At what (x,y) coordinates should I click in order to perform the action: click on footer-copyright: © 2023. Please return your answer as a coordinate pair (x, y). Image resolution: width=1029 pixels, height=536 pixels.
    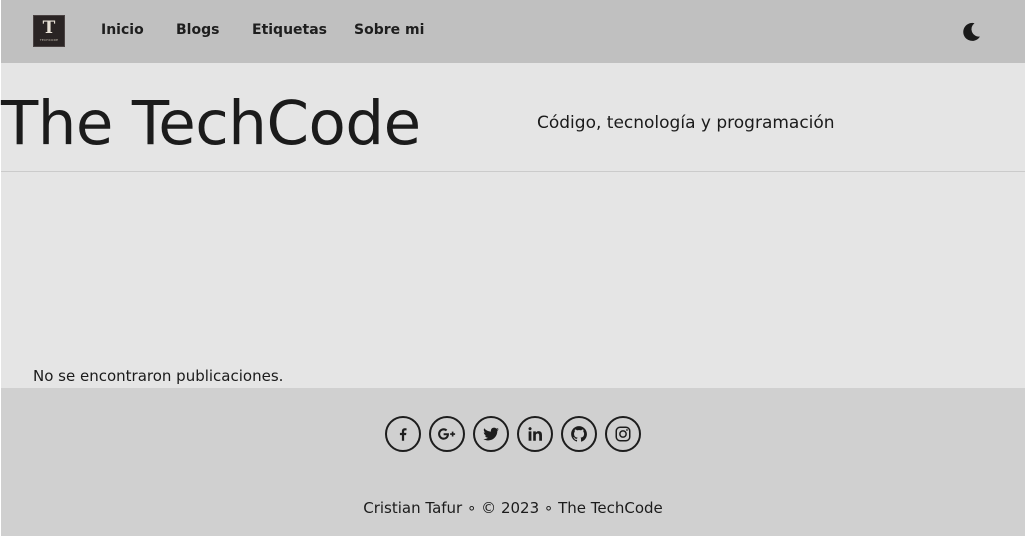
    Looking at the image, I should click on (510, 508).